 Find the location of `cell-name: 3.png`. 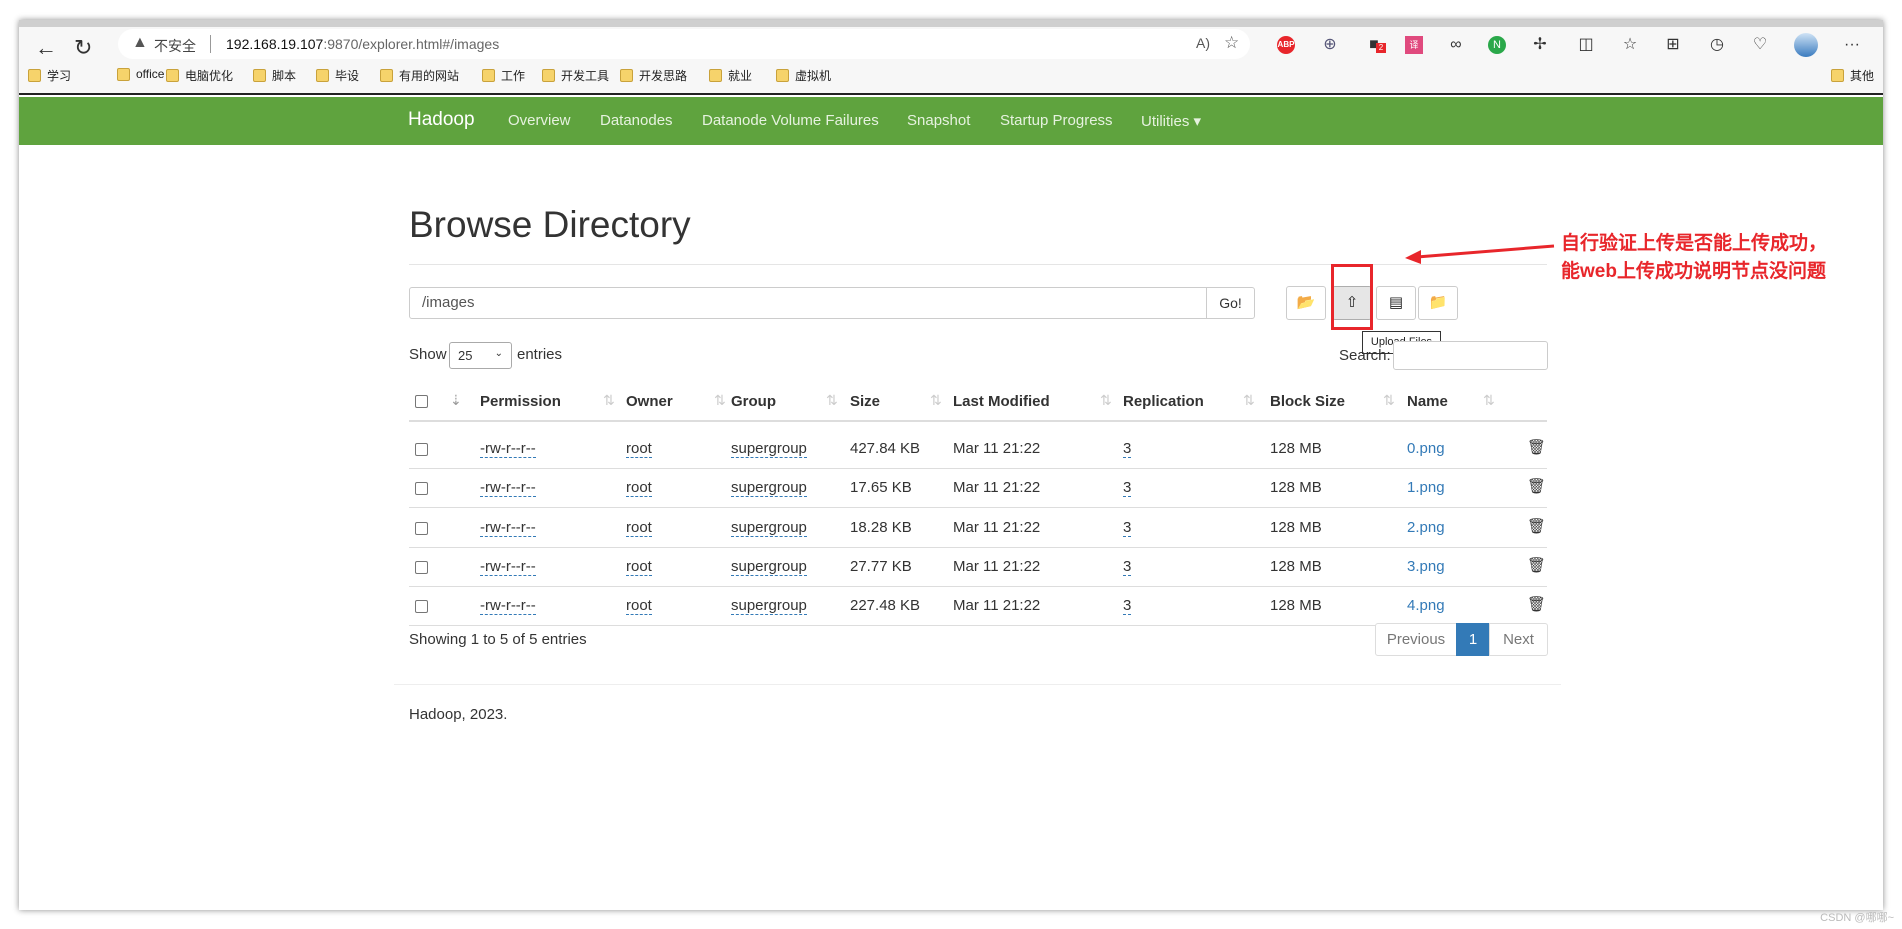

cell-name: 3.png is located at coordinates (1426, 566).